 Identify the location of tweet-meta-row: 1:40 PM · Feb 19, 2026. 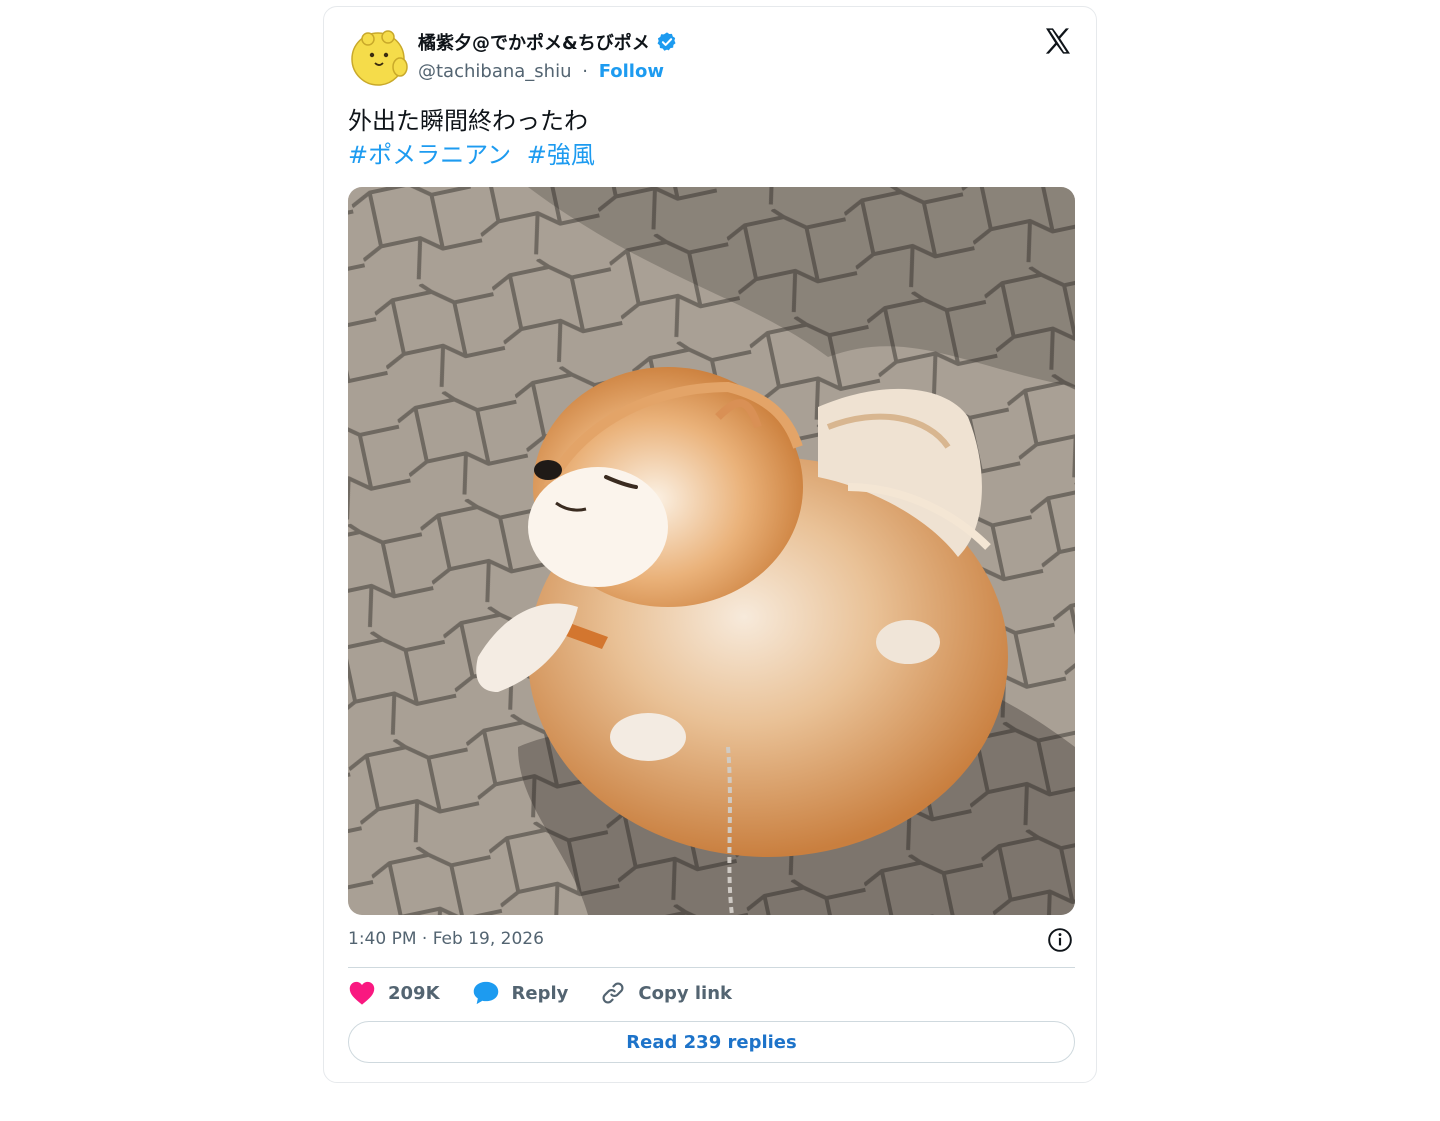
(711, 941).